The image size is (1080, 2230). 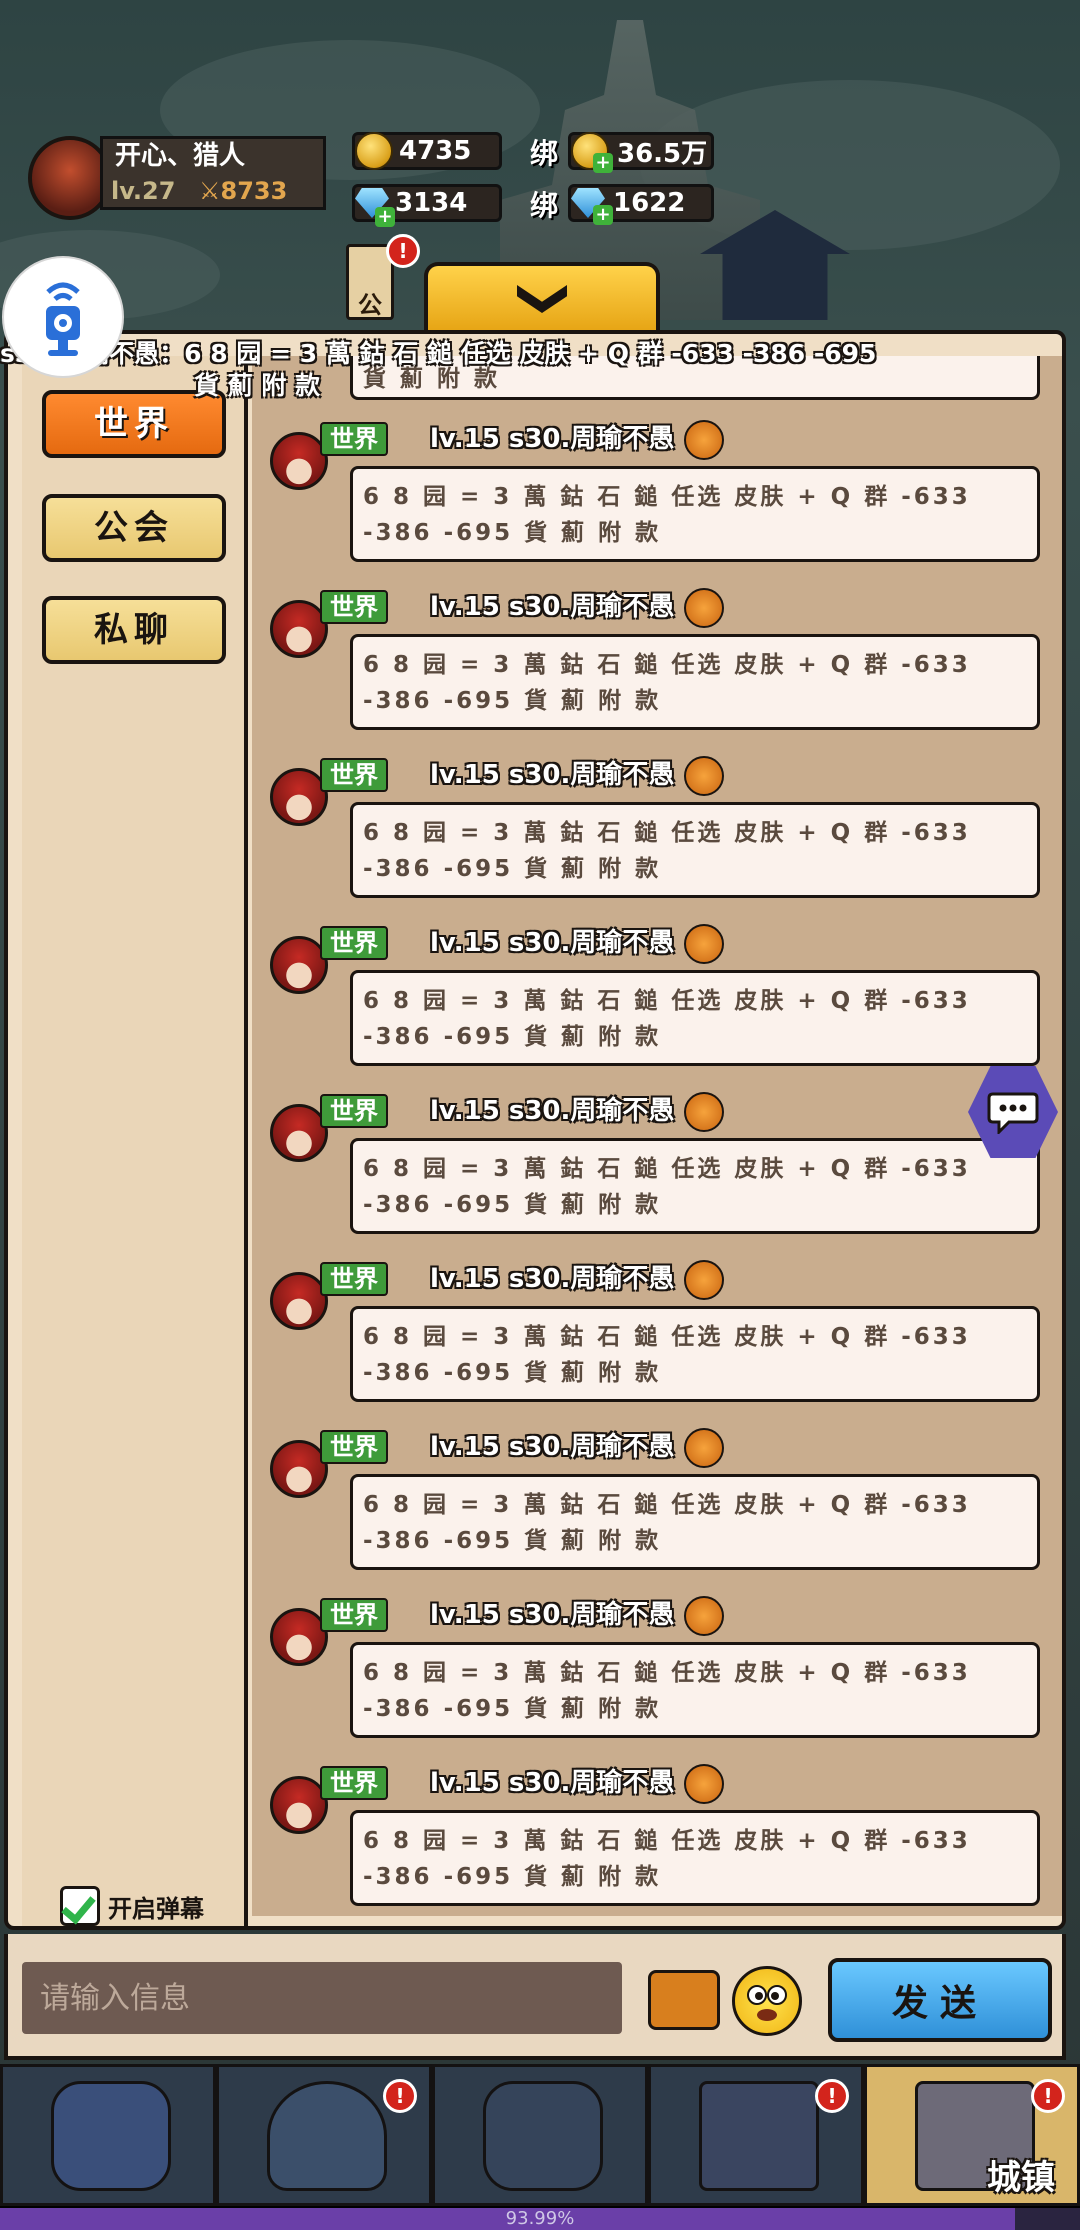 I want to click on nav-item-shrine: !, so click(x=756, y=2135).